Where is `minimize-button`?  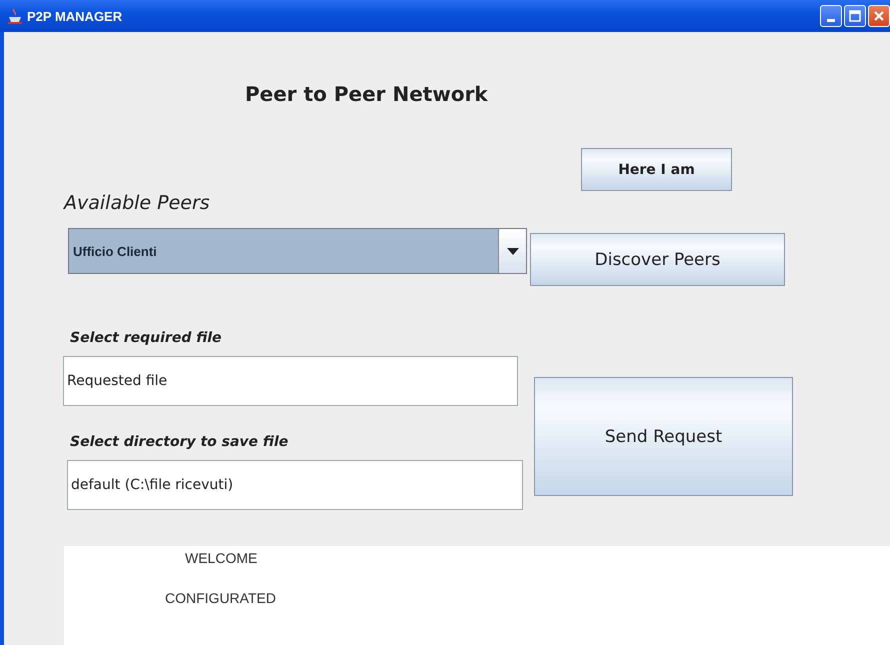
minimize-button is located at coordinates (831, 16).